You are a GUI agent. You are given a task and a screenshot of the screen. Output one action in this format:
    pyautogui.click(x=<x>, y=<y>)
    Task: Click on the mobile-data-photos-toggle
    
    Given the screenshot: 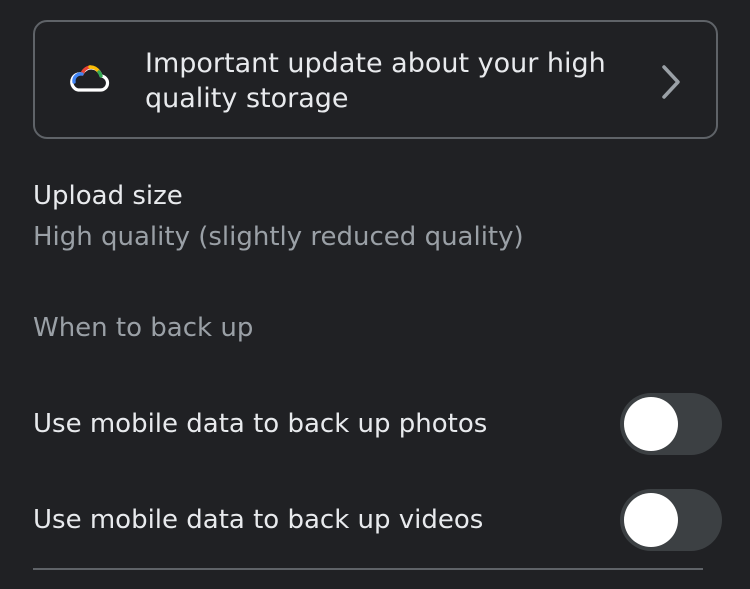 What is the action you would take?
    pyautogui.click(x=671, y=424)
    